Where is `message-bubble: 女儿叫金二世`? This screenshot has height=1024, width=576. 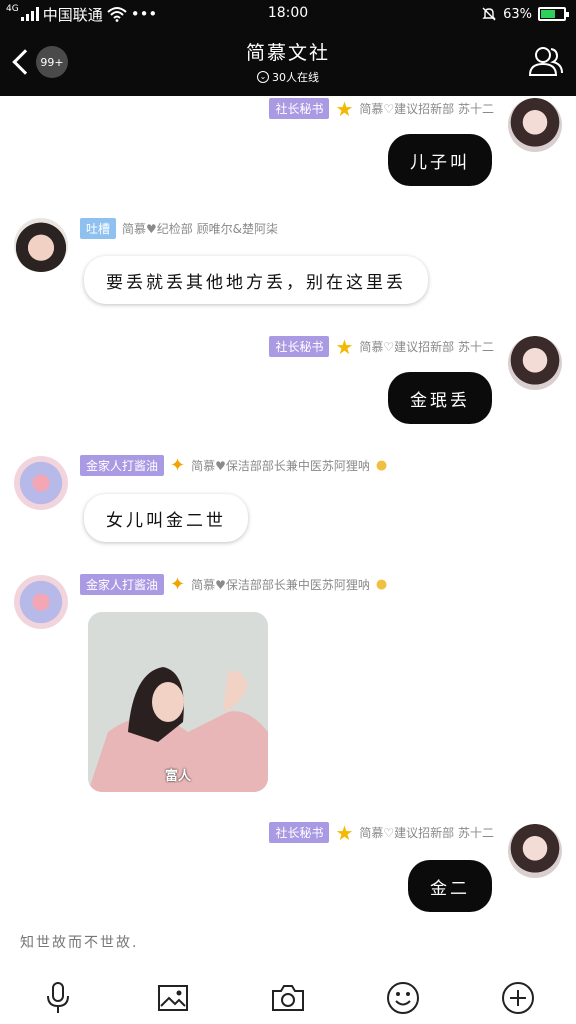
message-bubble: 女儿叫金二世 is located at coordinates (166, 518).